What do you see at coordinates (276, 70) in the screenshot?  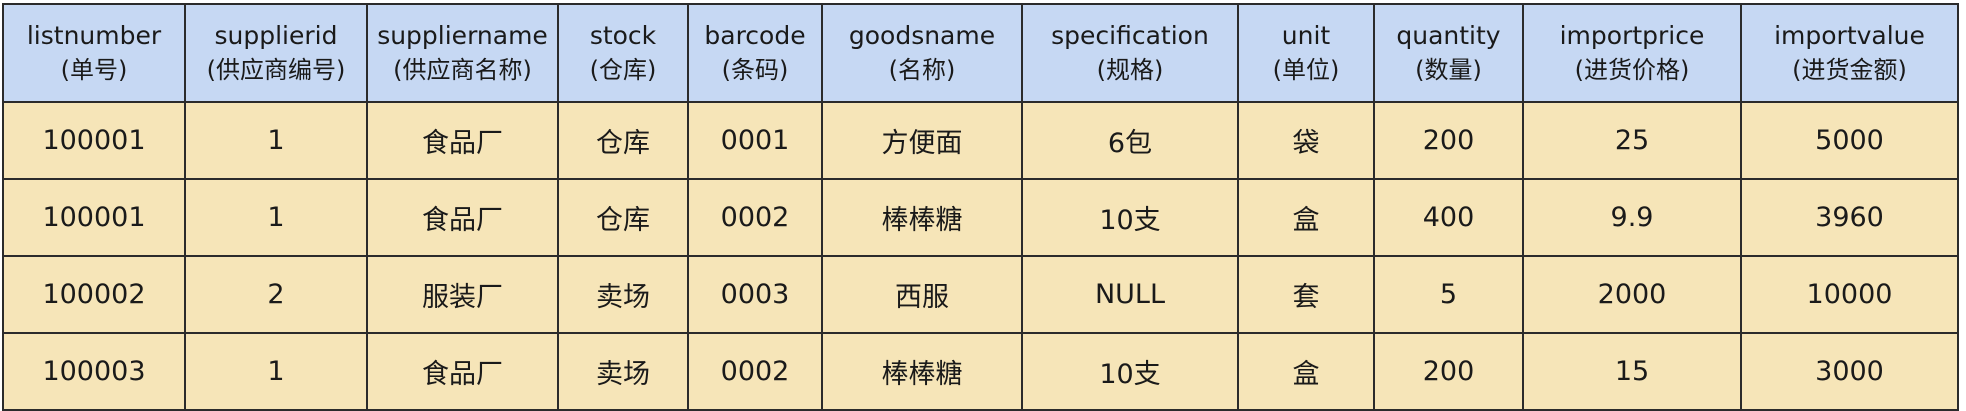 I see `column-header-cn: (供应商编号)` at bounding box center [276, 70].